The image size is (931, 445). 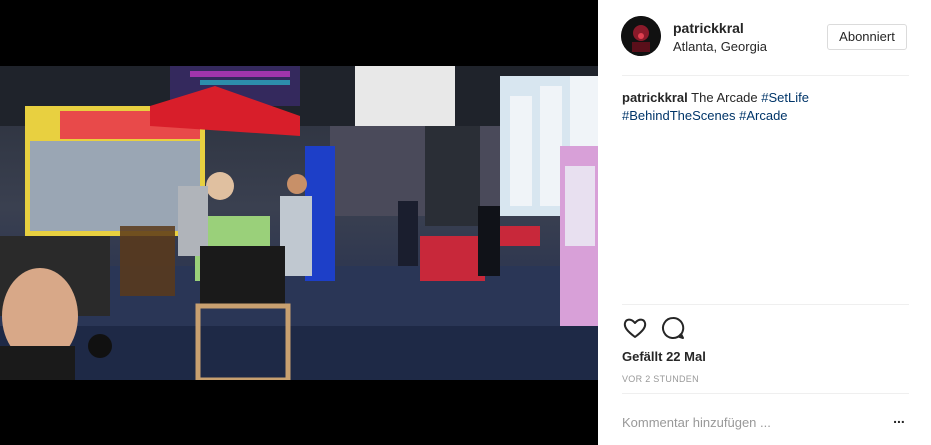 I want to click on header-divider, so click(x=765, y=75).